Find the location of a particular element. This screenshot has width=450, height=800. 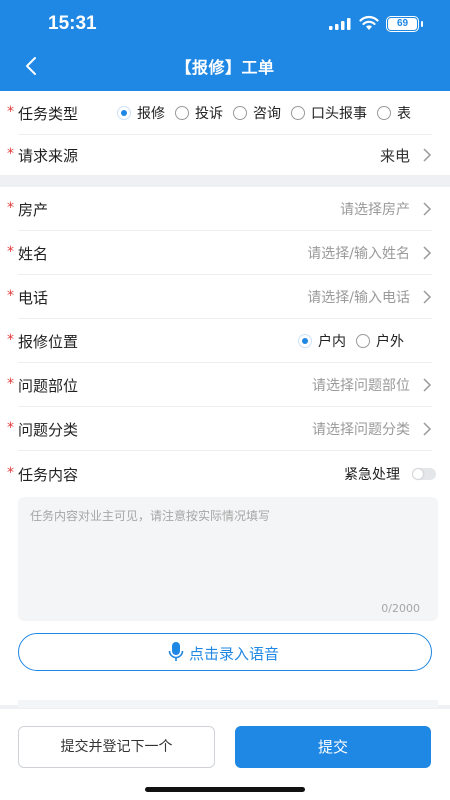

task-type-row: * 任务类型 报修 投诉 咨询 口头报事 表 is located at coordinates (225, 113).